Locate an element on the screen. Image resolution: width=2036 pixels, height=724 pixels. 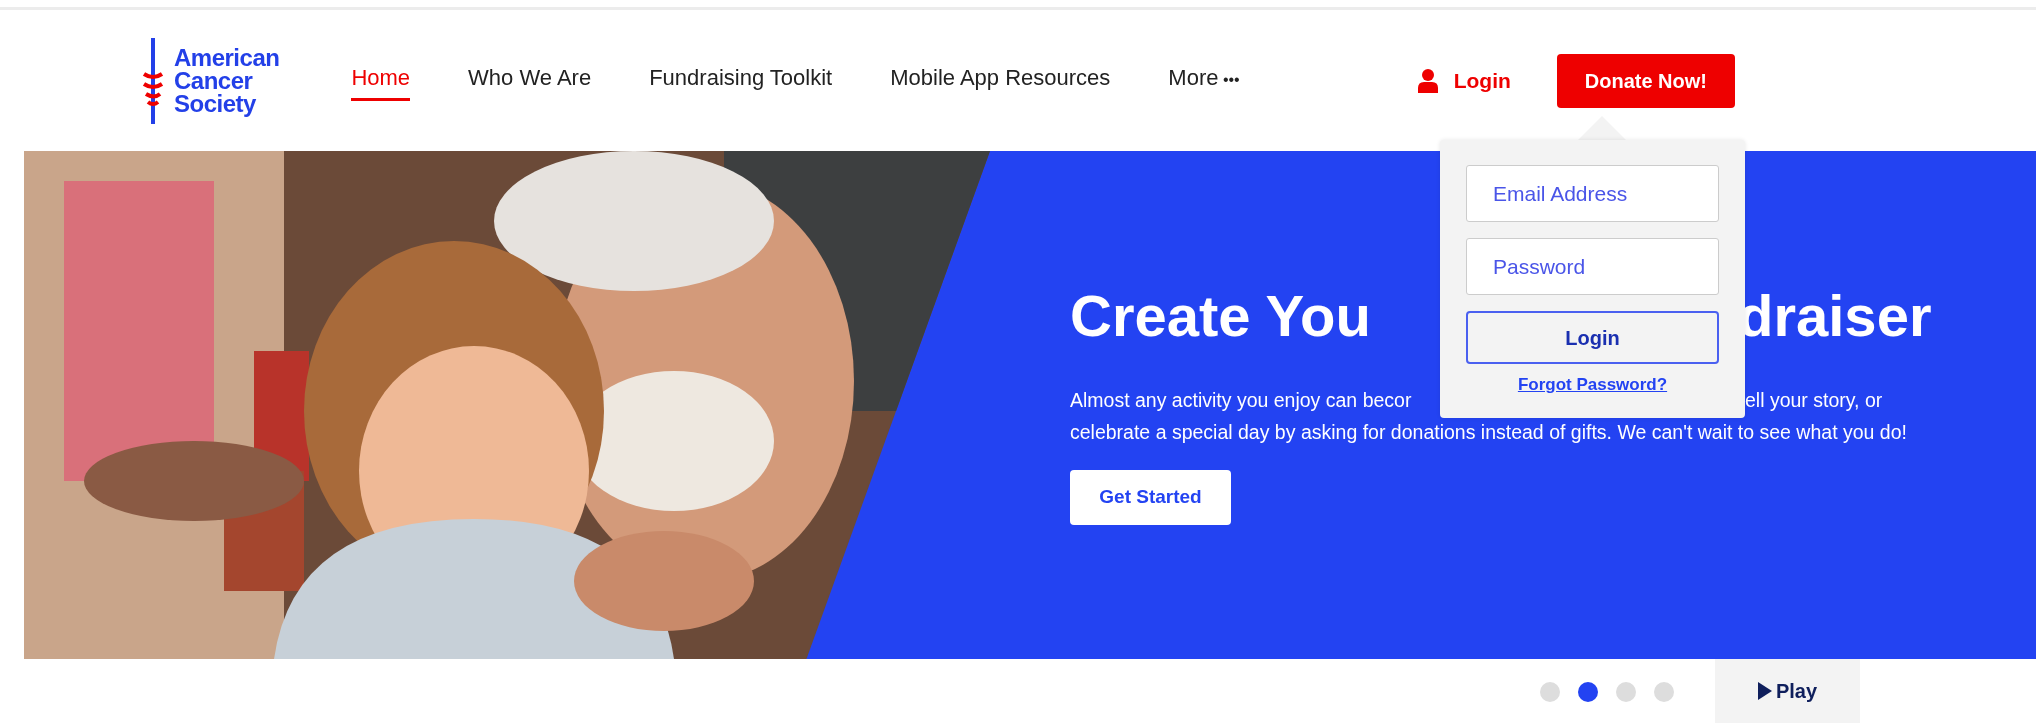
get-started-button: Get Started is located at coordinates (1150, 497).